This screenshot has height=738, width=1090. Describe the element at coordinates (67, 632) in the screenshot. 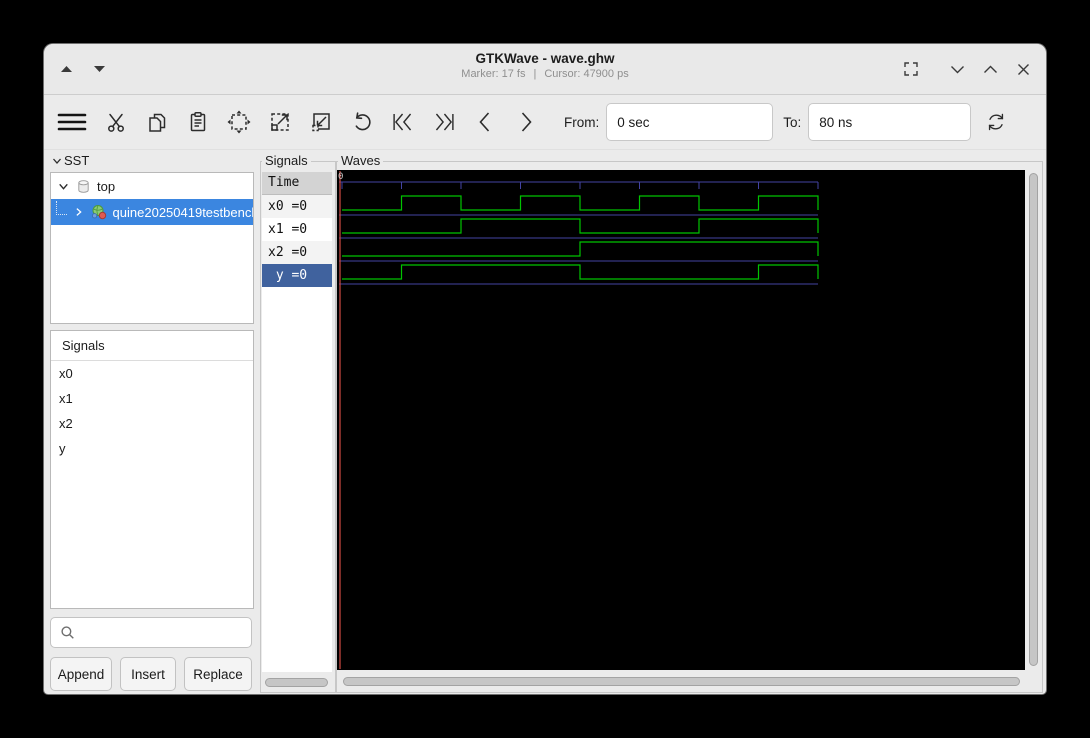

I see `search-icon` at that location.